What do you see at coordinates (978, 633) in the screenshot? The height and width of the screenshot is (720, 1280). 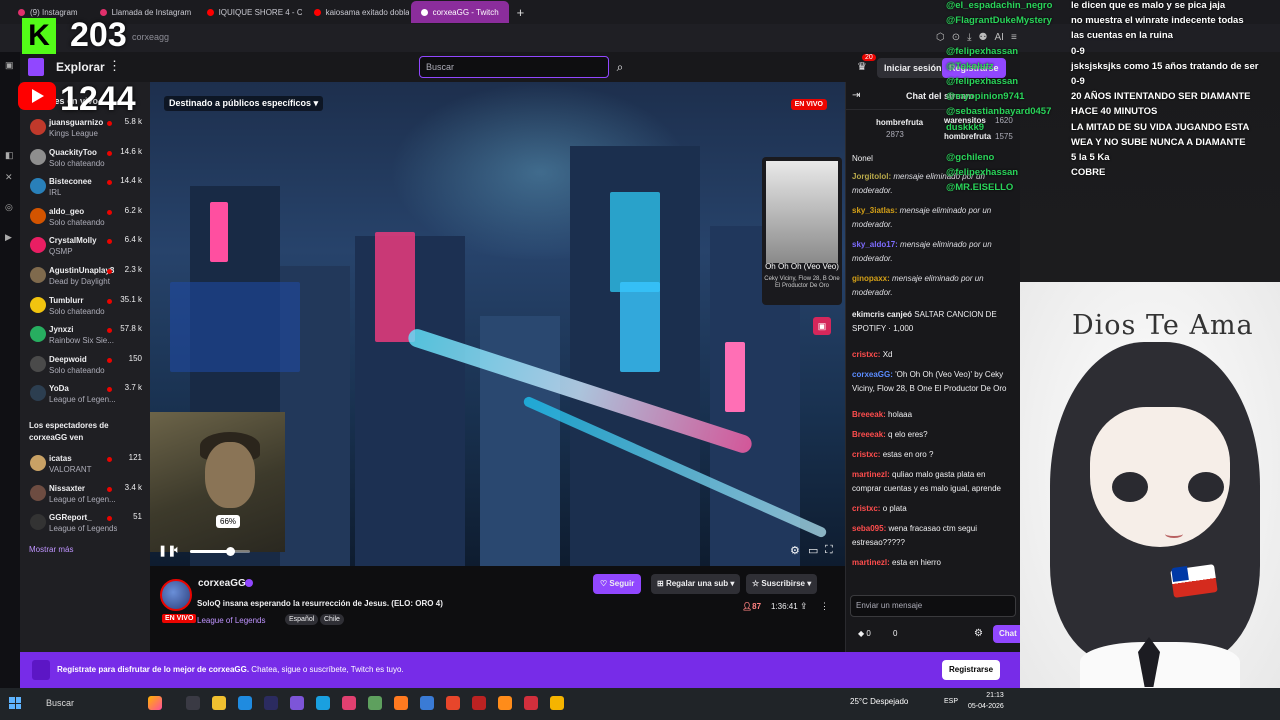 I see `chat-settings-icon: ⚙` at bounding box center [978, 633].